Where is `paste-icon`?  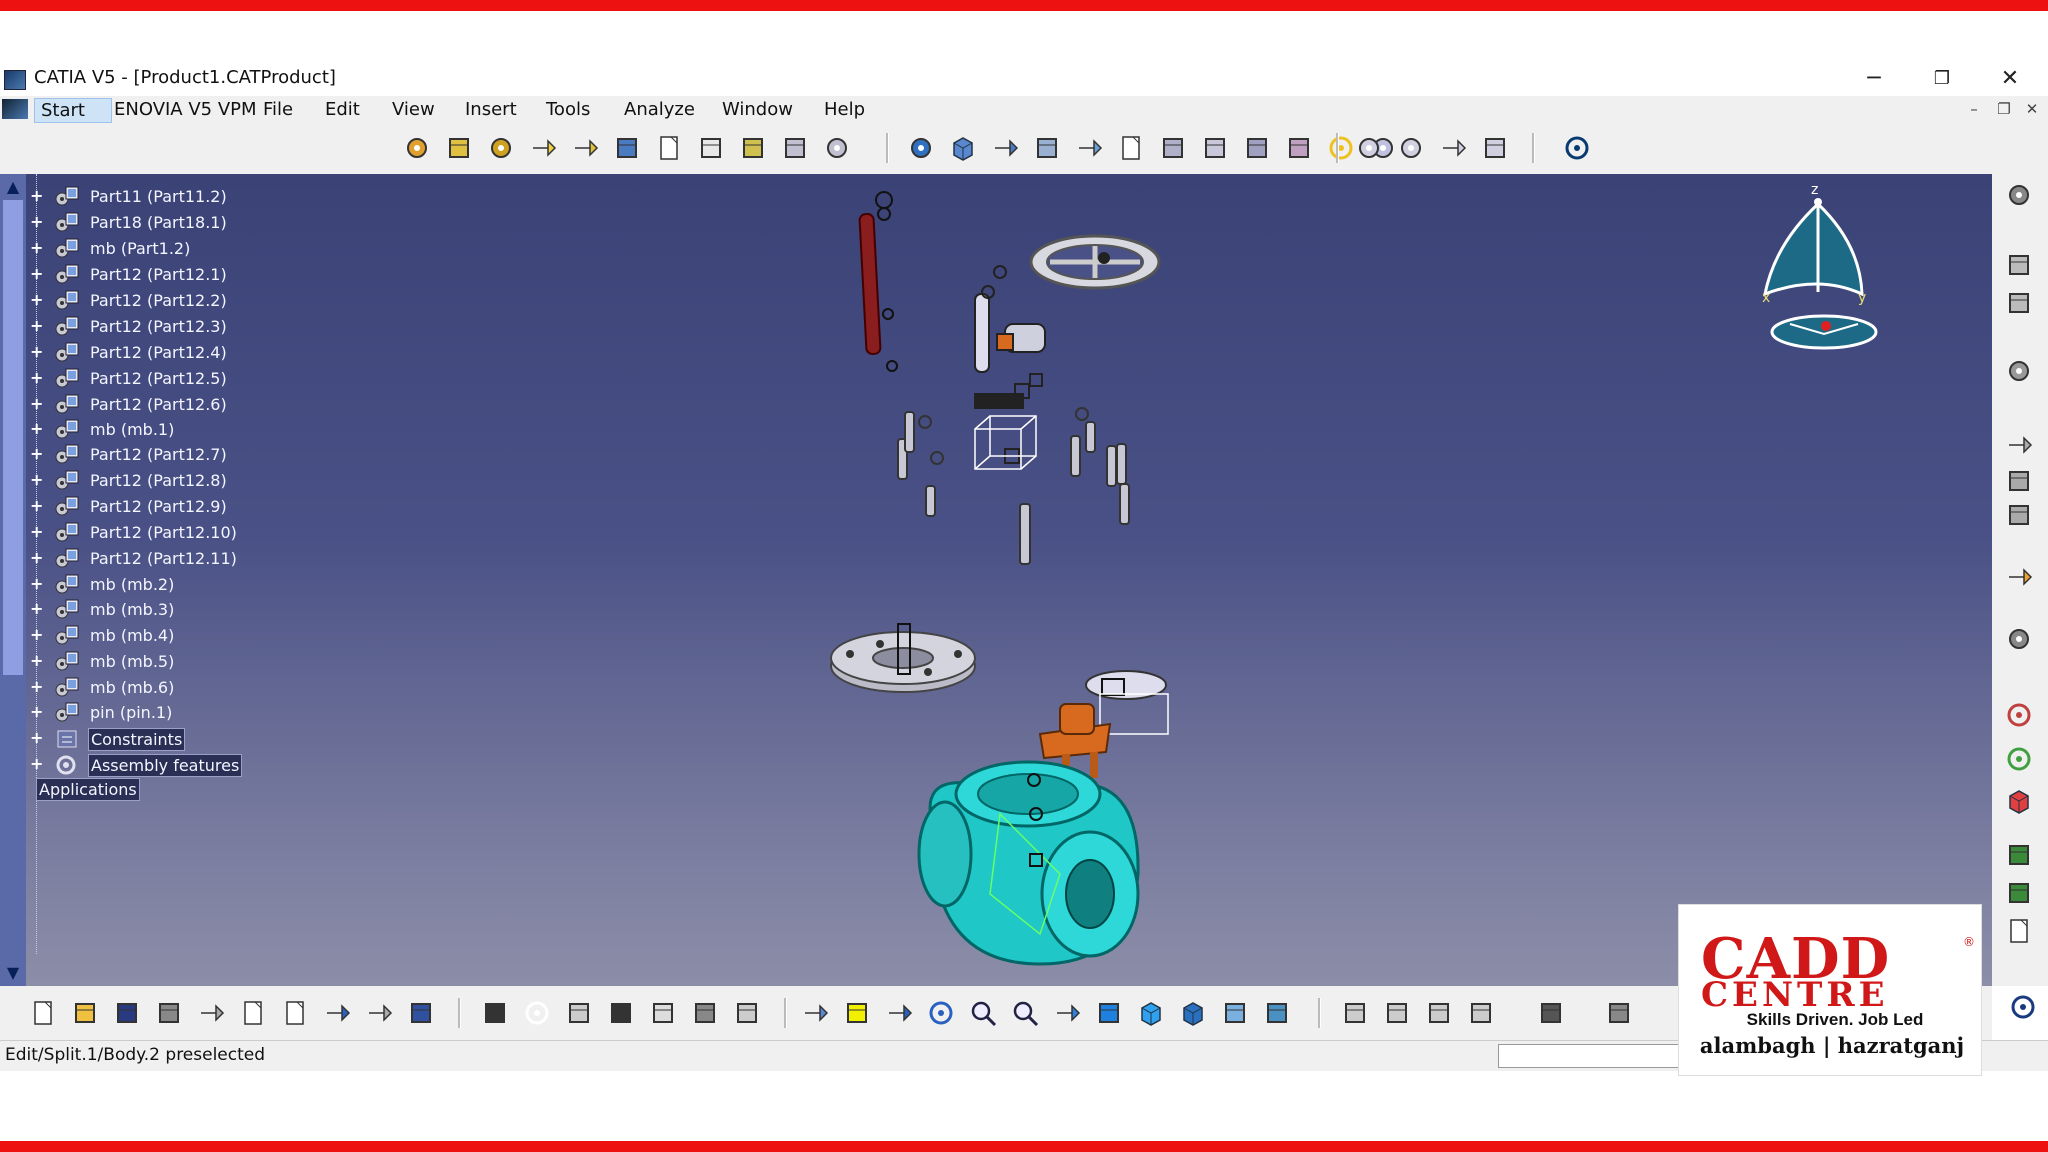 paste-icon is located at coordinates (295, 1013).